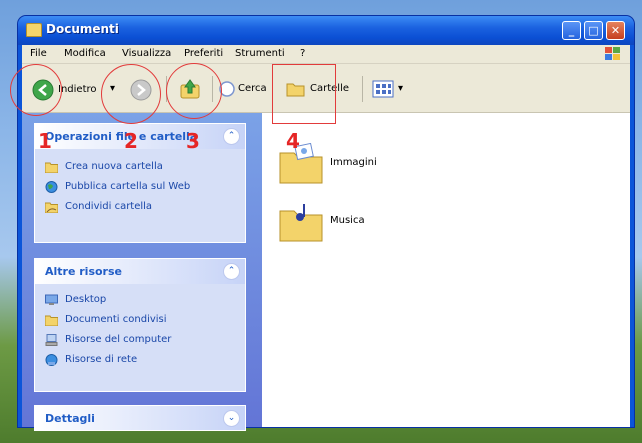 Image resolution: width=642 pixels, height=443 pixels. I want to click on minimize-button: _, so click(571, 30).